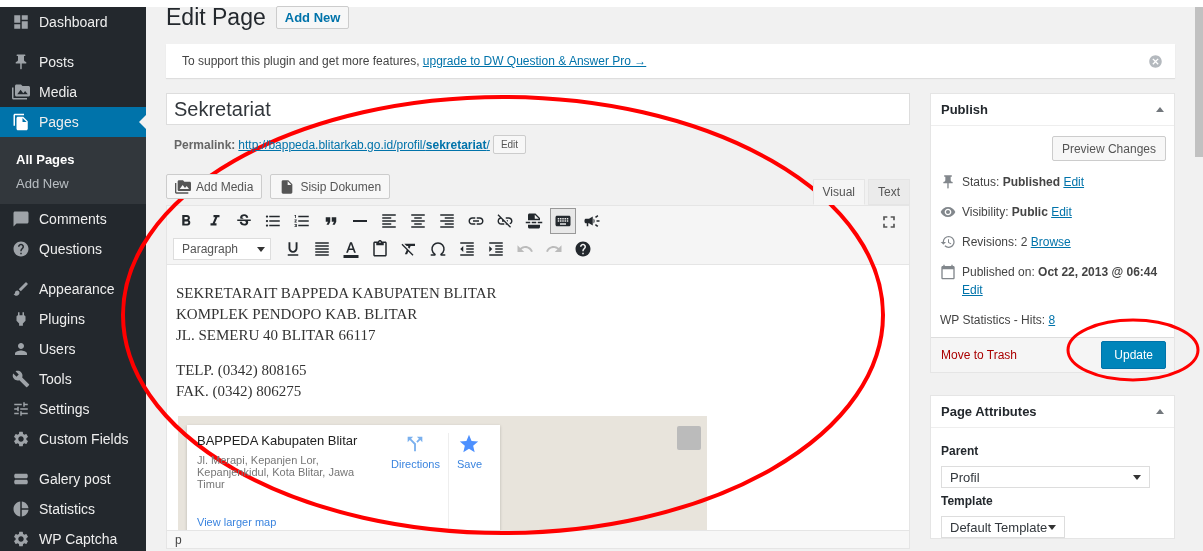  What do you see at coordinates (73, 319) in the screenshot?
I see `sidebar-item: Plugins` at bounding box center [73, 319].